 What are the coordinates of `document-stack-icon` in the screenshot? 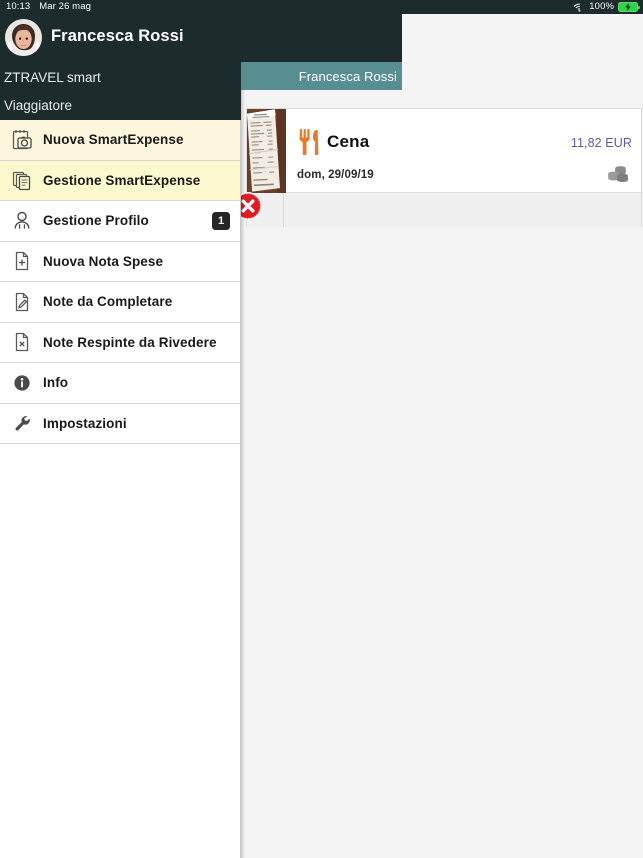 It's located at (22, 180).